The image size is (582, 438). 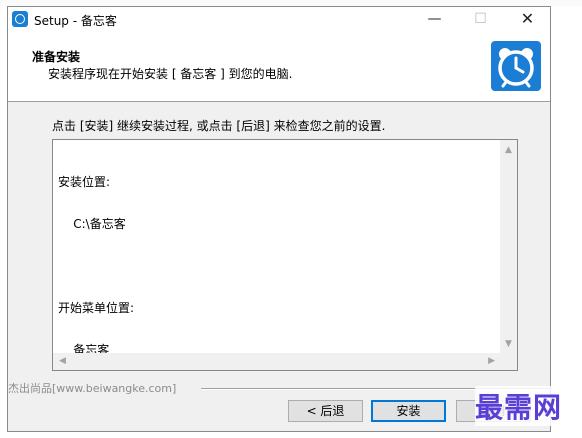 I want to click on site-watermark: 最需网, so click(x=519, y=406).